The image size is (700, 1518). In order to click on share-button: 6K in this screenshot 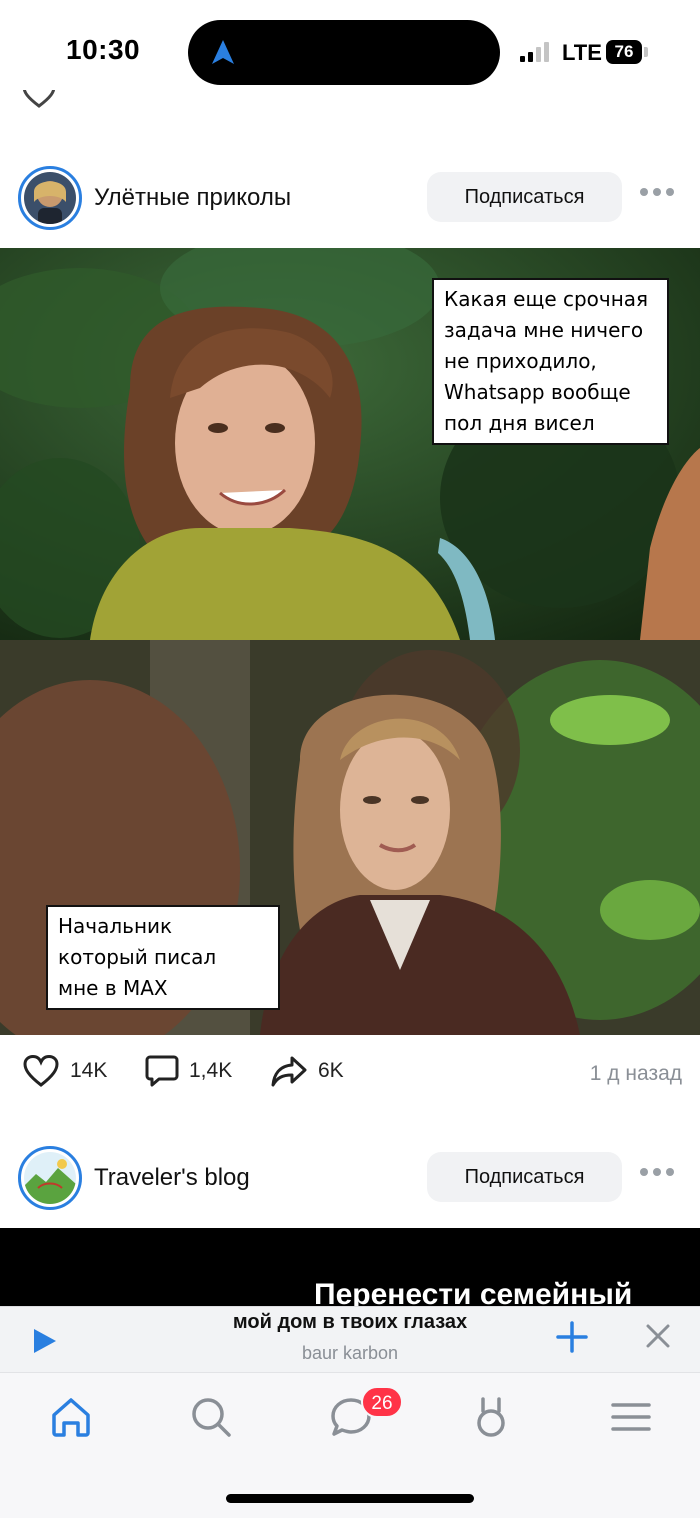, I will do `click(307, 1071)`.